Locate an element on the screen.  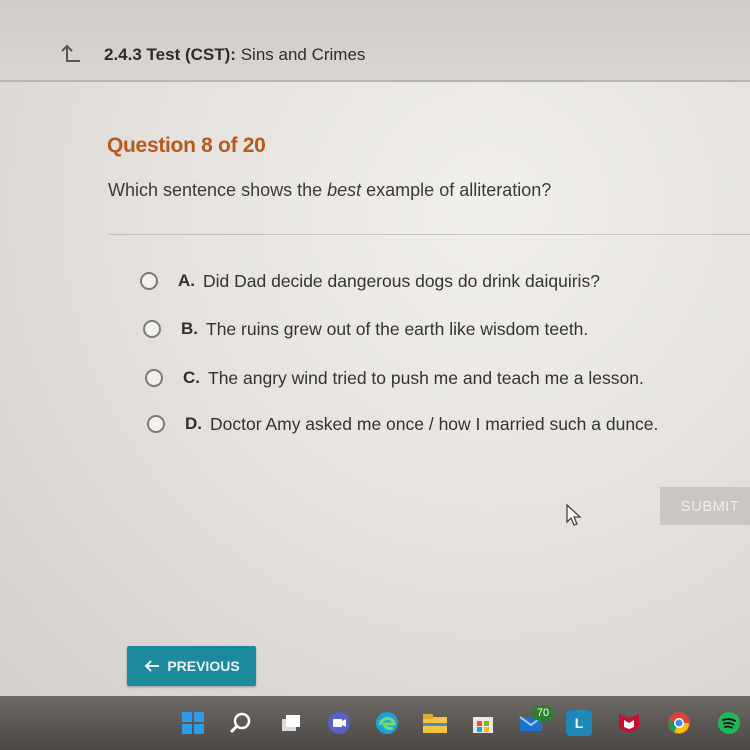
prompt-text-after: example of alliteration? is located at coordinates (456, 190).